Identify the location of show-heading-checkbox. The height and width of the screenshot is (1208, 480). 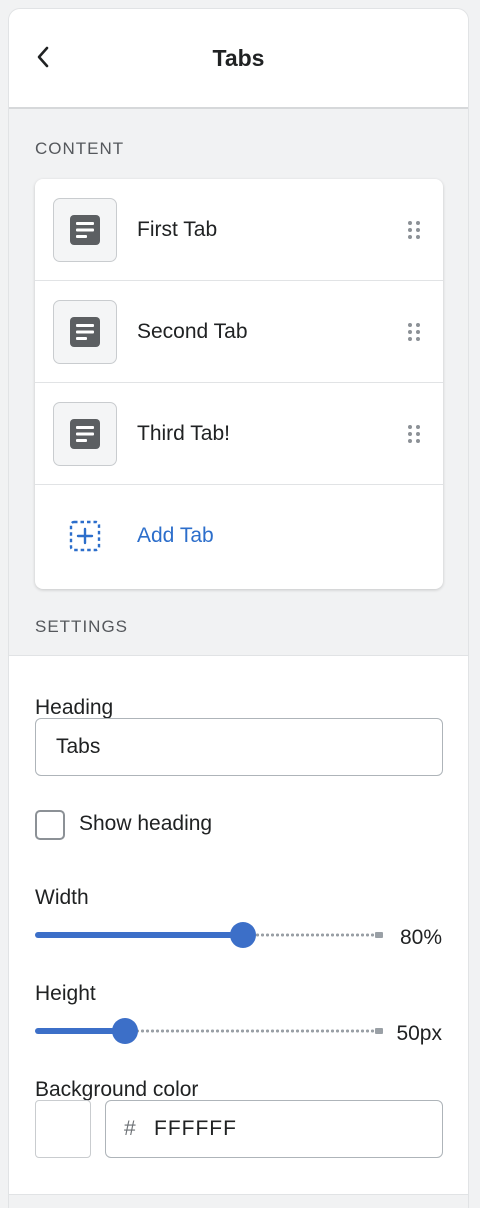
(50, 825).